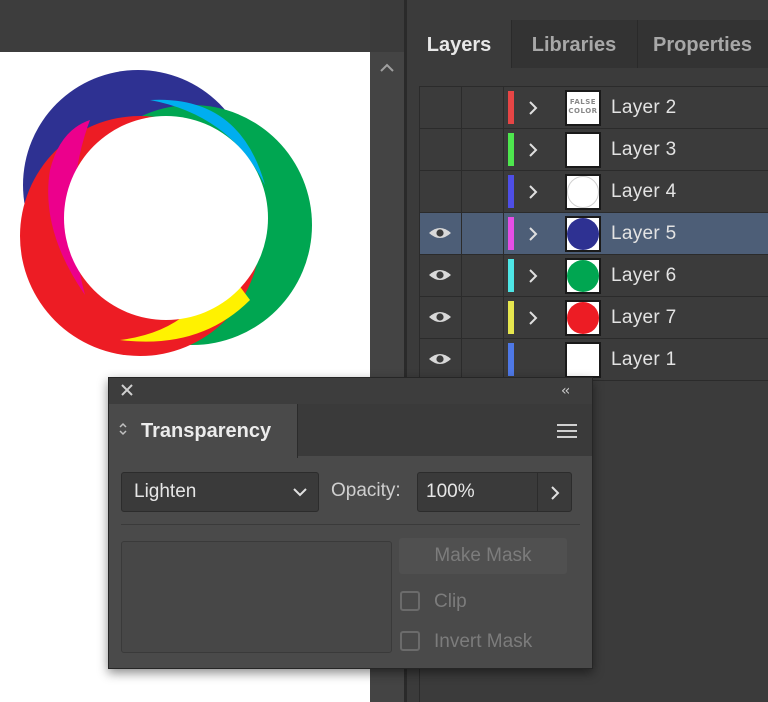 The image size is (768, 702). I want to click on chevron-down-icon, so click(300, 492).